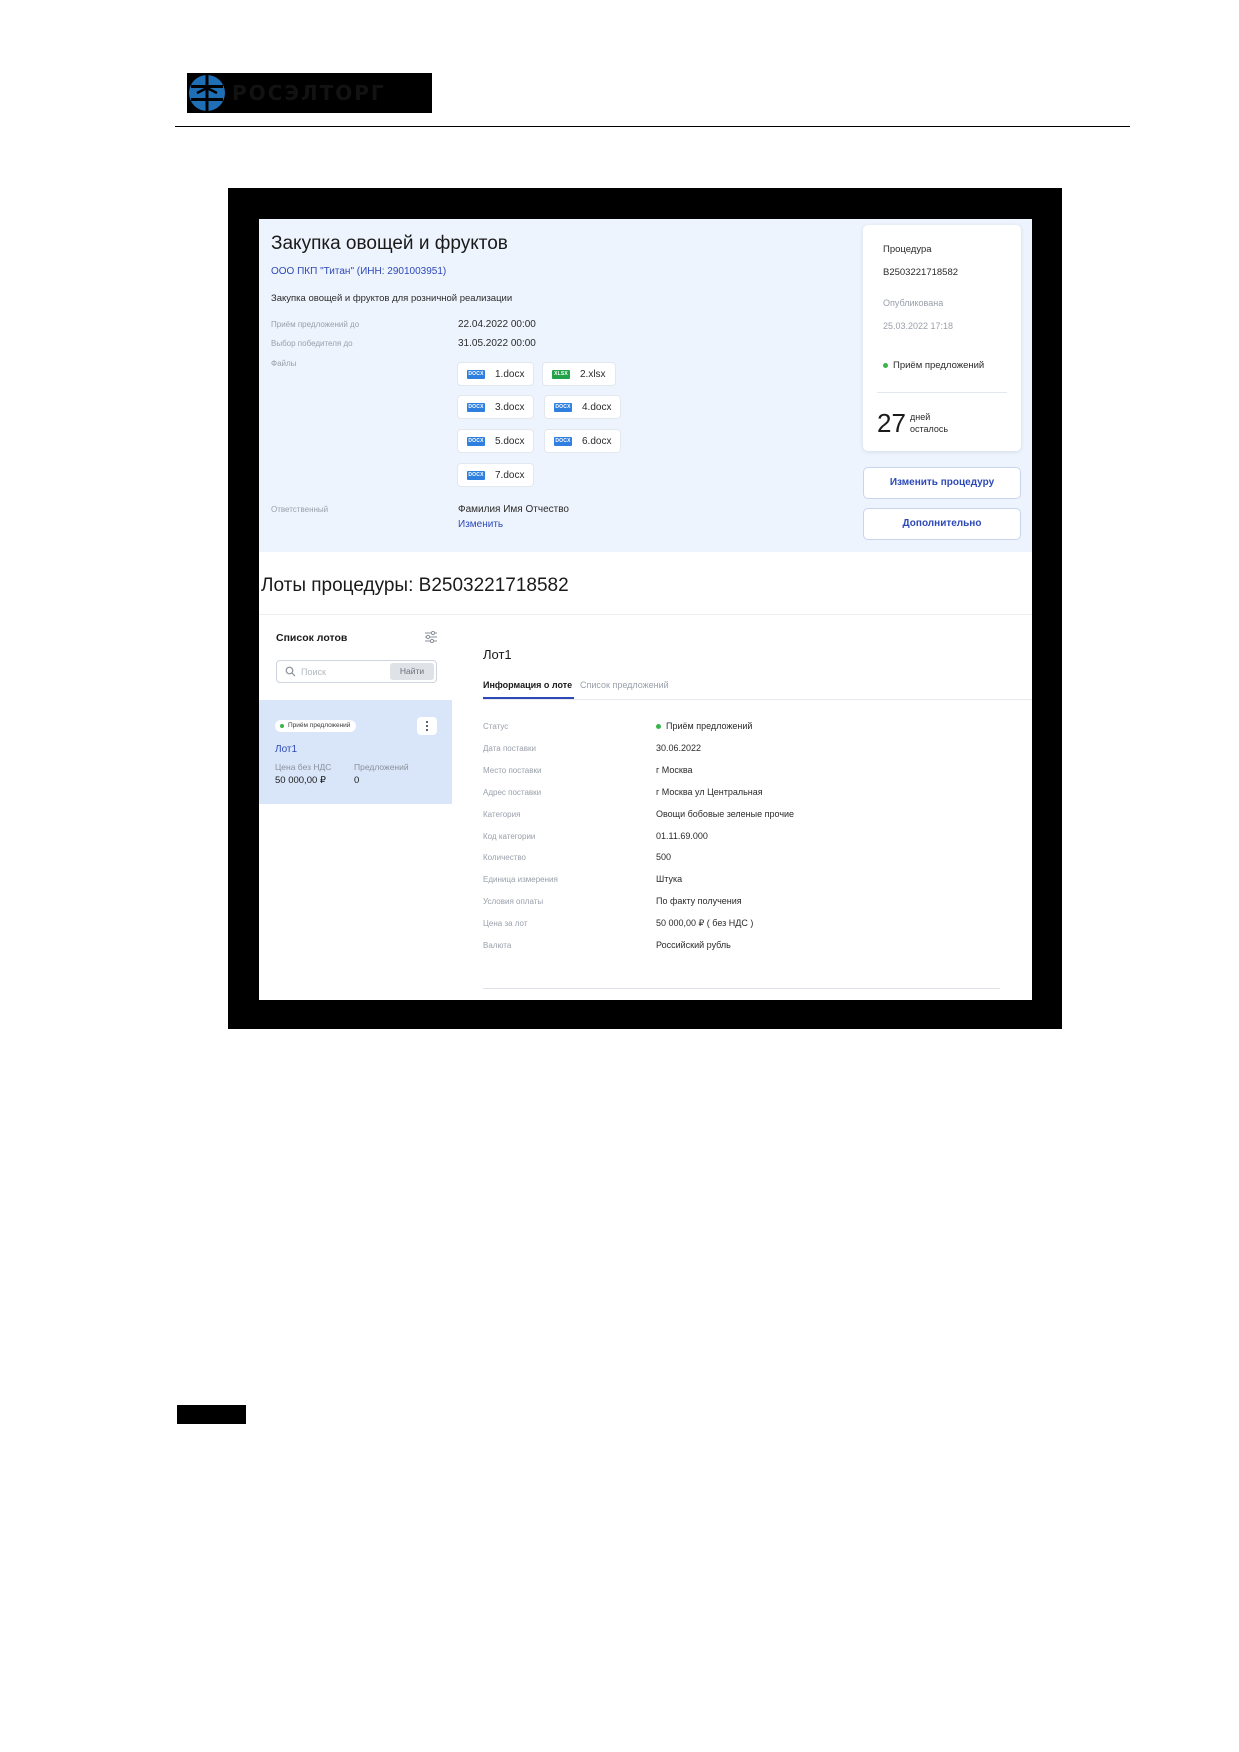 This screenshot has height=1752, width=1239. I want to click on info-label: Единица измерения, so click(520, 879).